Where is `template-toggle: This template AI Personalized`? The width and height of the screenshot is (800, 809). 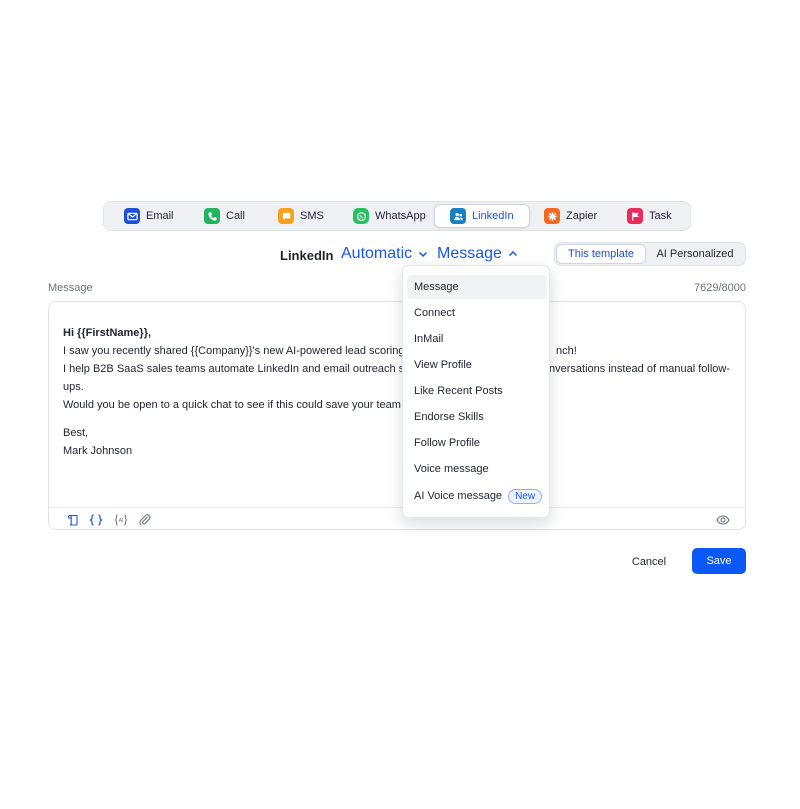 template-toggle: This template AI Personalized is located at coordinates (650, 254).